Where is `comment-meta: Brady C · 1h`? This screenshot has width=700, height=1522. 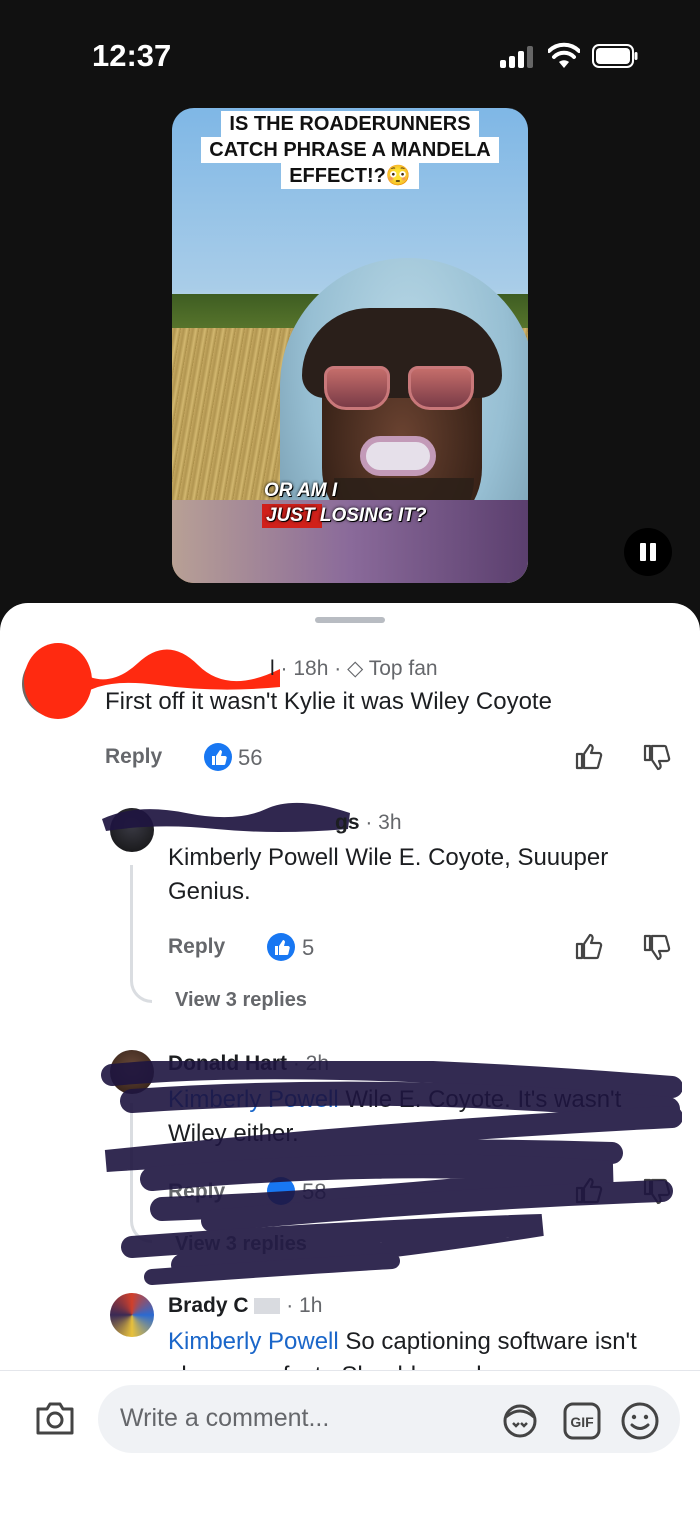 comment-meta: Brady C · 1h is located at coordinates (245, 1306).